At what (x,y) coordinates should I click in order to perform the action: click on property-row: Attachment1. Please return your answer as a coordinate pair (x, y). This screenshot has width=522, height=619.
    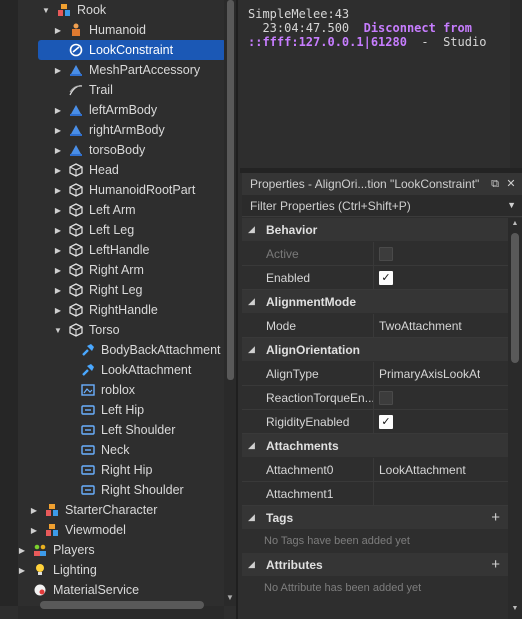
    Looking at the image, I should click on (375, 493).